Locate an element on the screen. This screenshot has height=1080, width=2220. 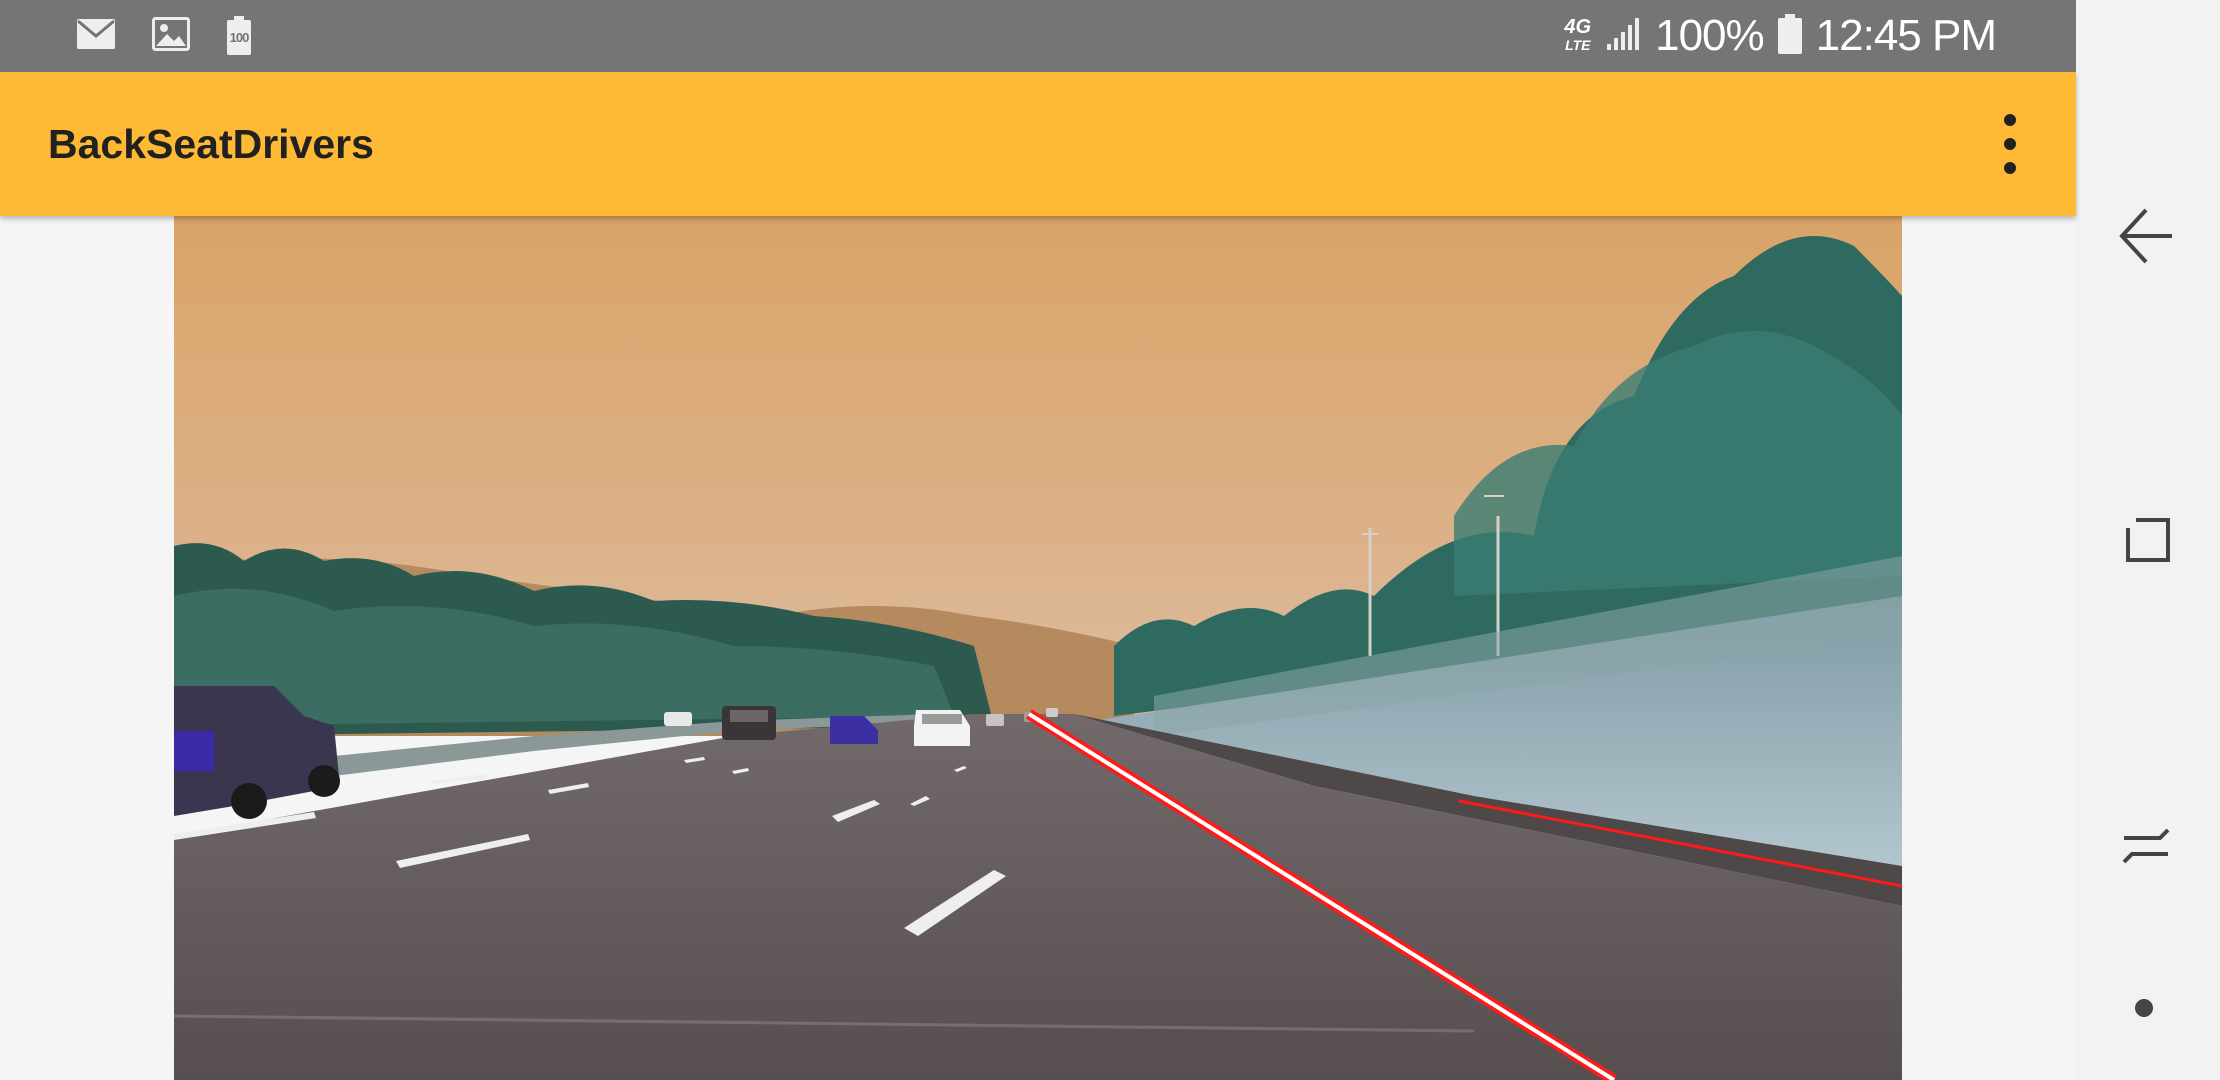
assistant-dot-button is located at coordinates (2148, 1008).